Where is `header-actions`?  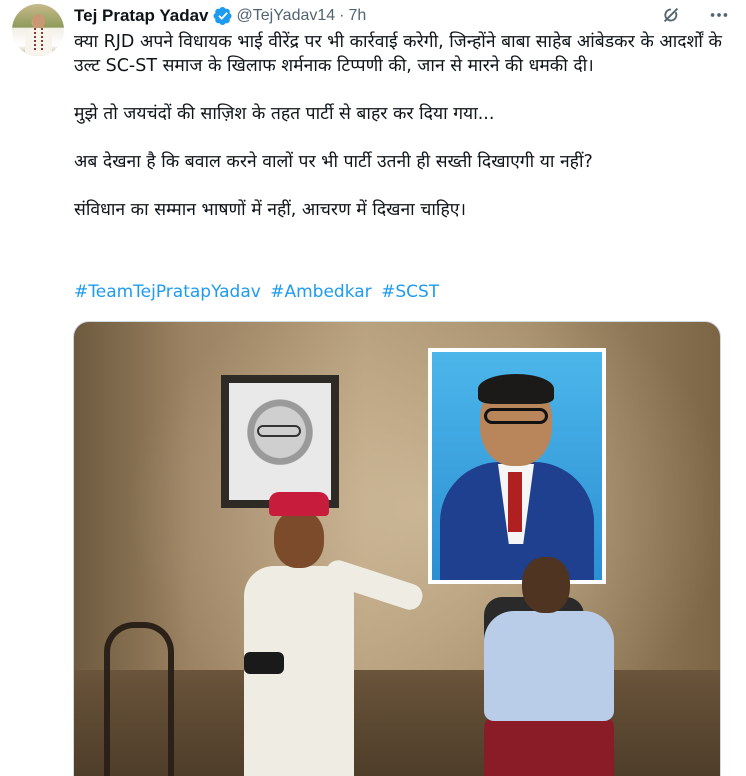
header-actions is located at coordinates (695, 15).